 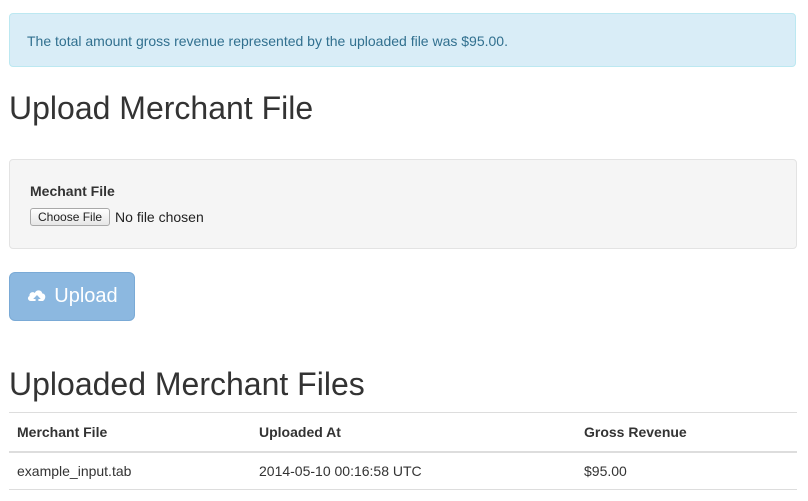 What do you see at coordinates (70, 217) in the screenshot?
I see `choose-file-button: Choose File` at bounding box center [70, 217].